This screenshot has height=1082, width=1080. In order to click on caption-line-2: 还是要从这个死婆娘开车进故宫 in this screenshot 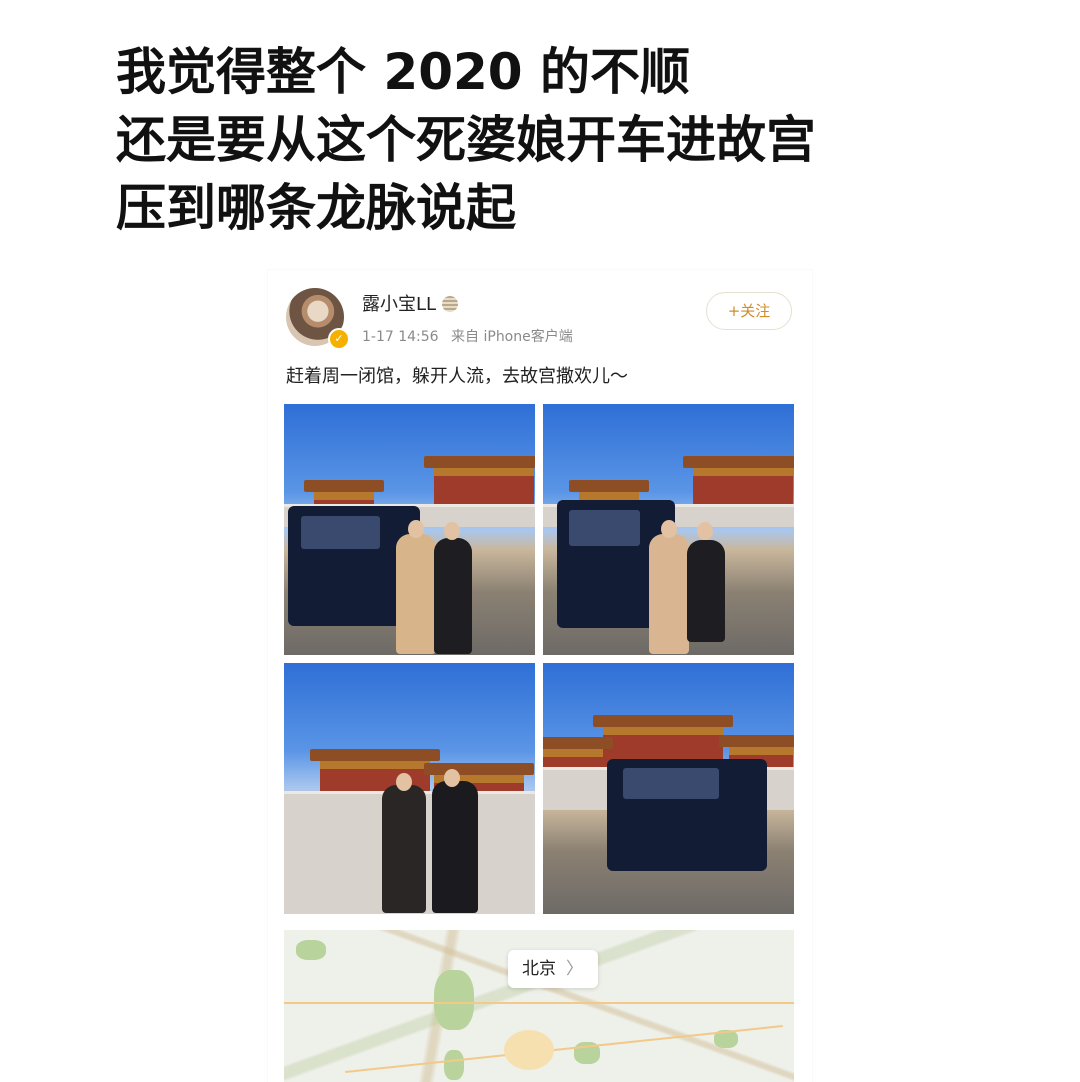, I will do `click(466, 140)`.